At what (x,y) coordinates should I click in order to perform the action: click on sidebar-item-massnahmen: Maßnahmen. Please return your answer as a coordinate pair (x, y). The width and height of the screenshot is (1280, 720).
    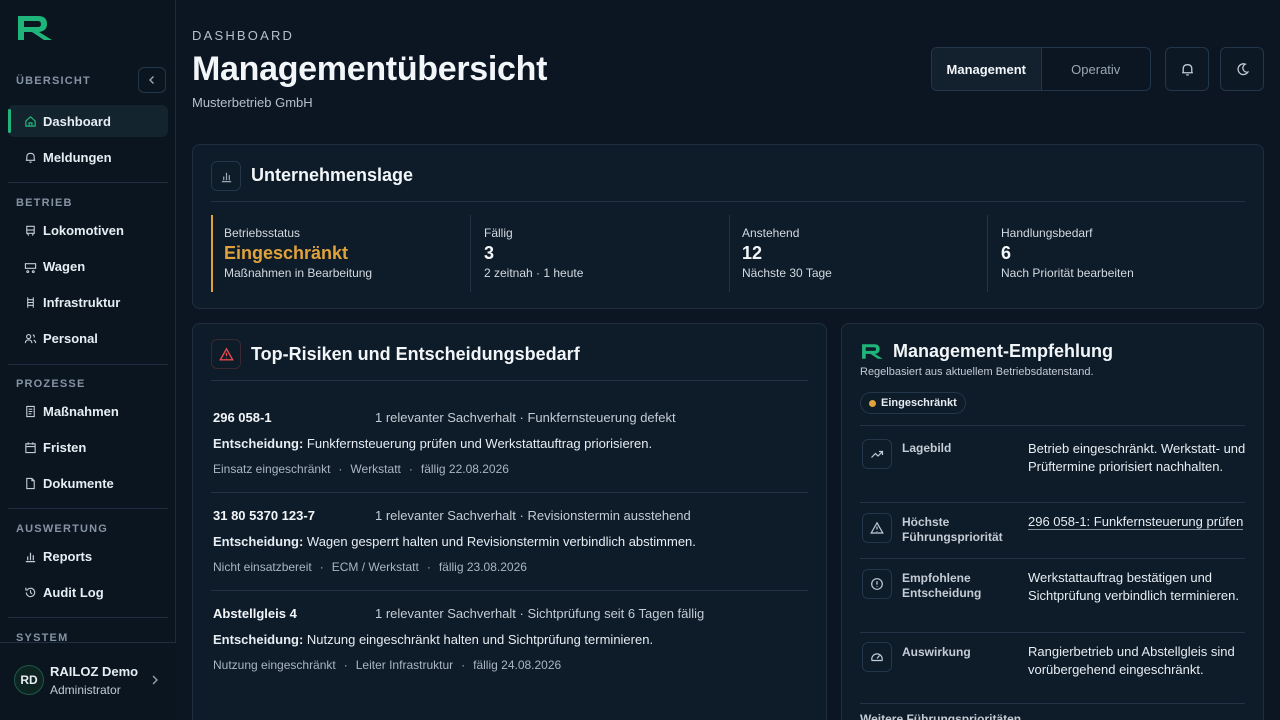
    Looking at the image, I should click on (88, 411).